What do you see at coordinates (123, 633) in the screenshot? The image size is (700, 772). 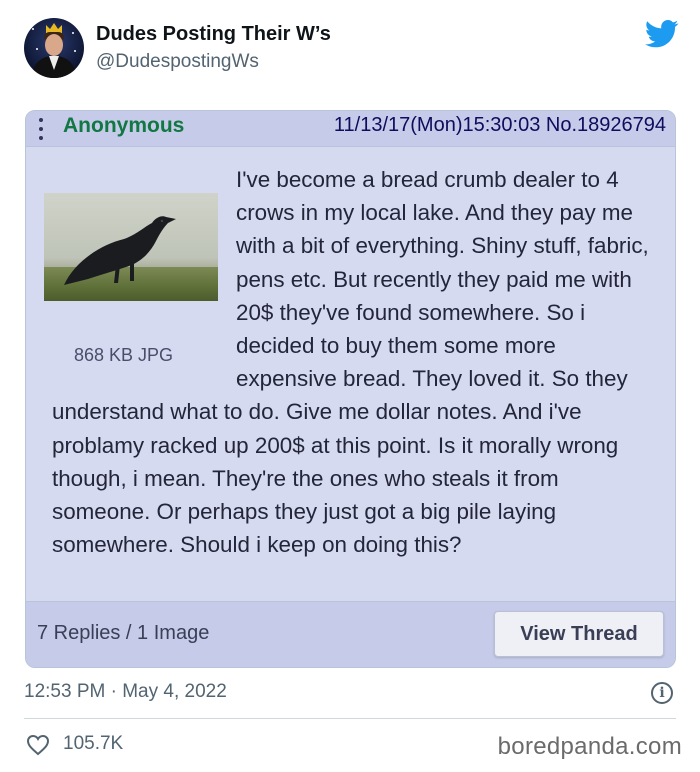 I see `replies-count: 7 Replies / 1 Image` at bounding box center [123, 633].